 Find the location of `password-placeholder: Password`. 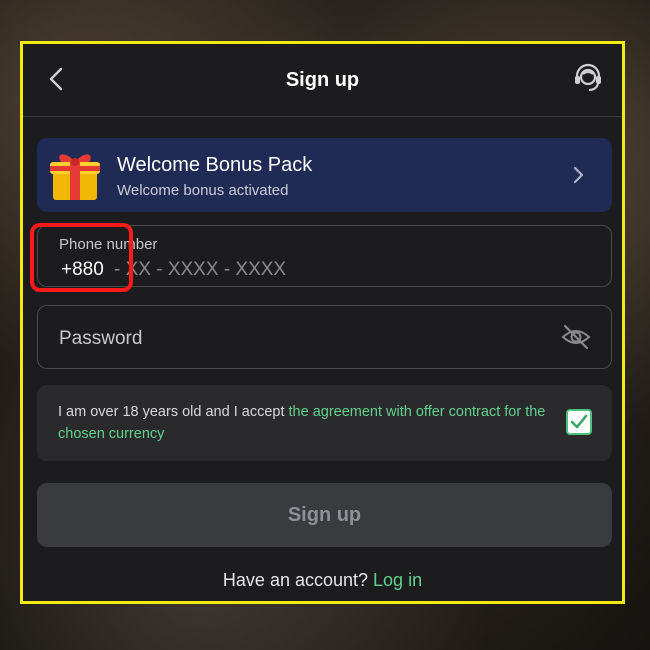

password-placeholder: Password is located at coordinates (101, 338).